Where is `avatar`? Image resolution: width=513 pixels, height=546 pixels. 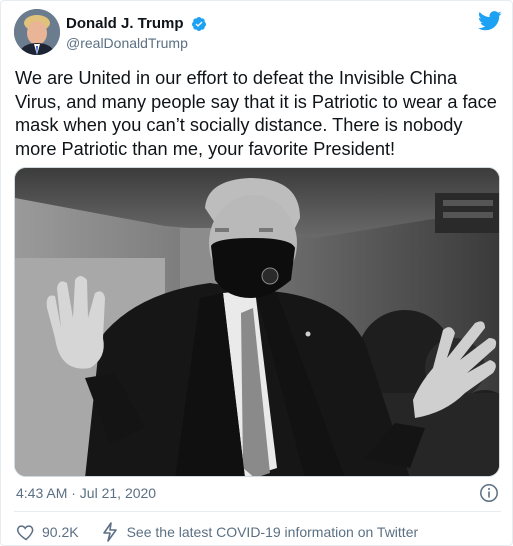
avatar is located at coordinates (37, 32).